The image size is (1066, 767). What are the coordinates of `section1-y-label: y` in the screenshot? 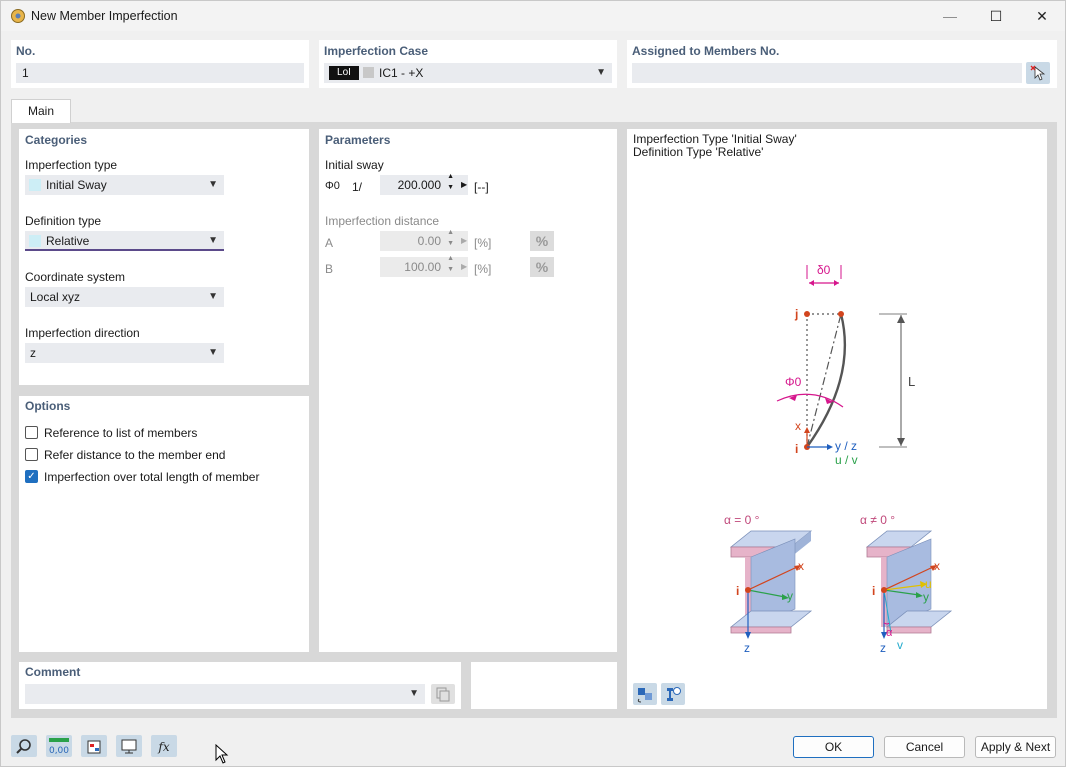 It's located at (790, 596).